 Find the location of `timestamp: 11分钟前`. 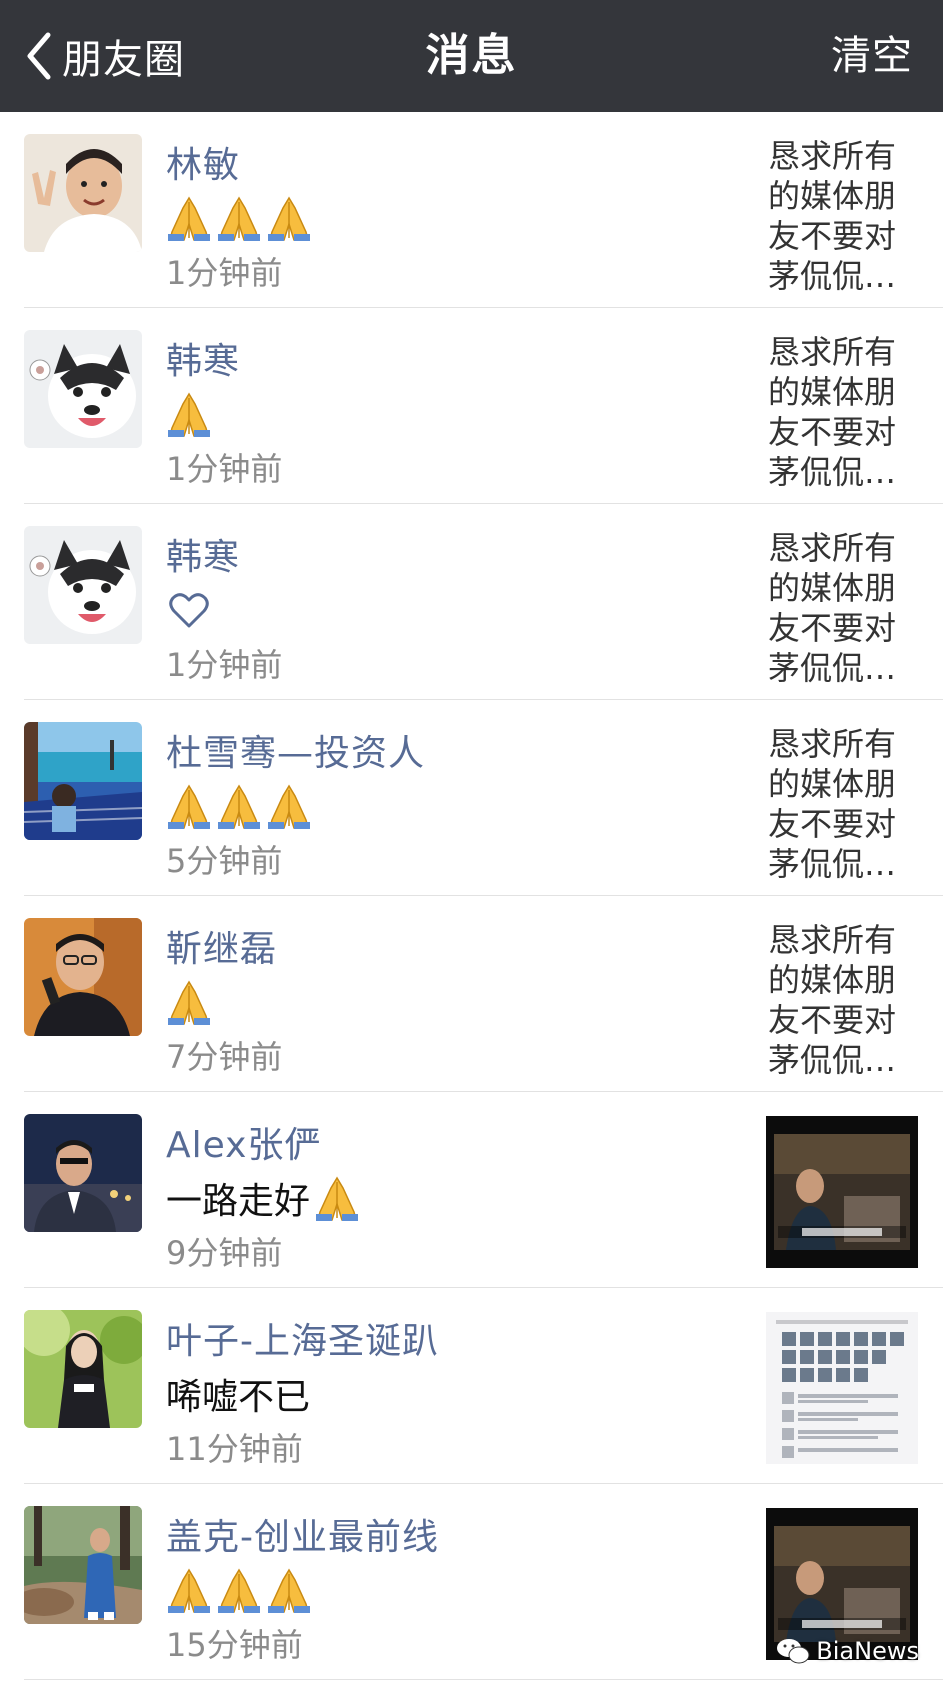

timestamp: 11分钟前 is located at coordinates (234, 1449).